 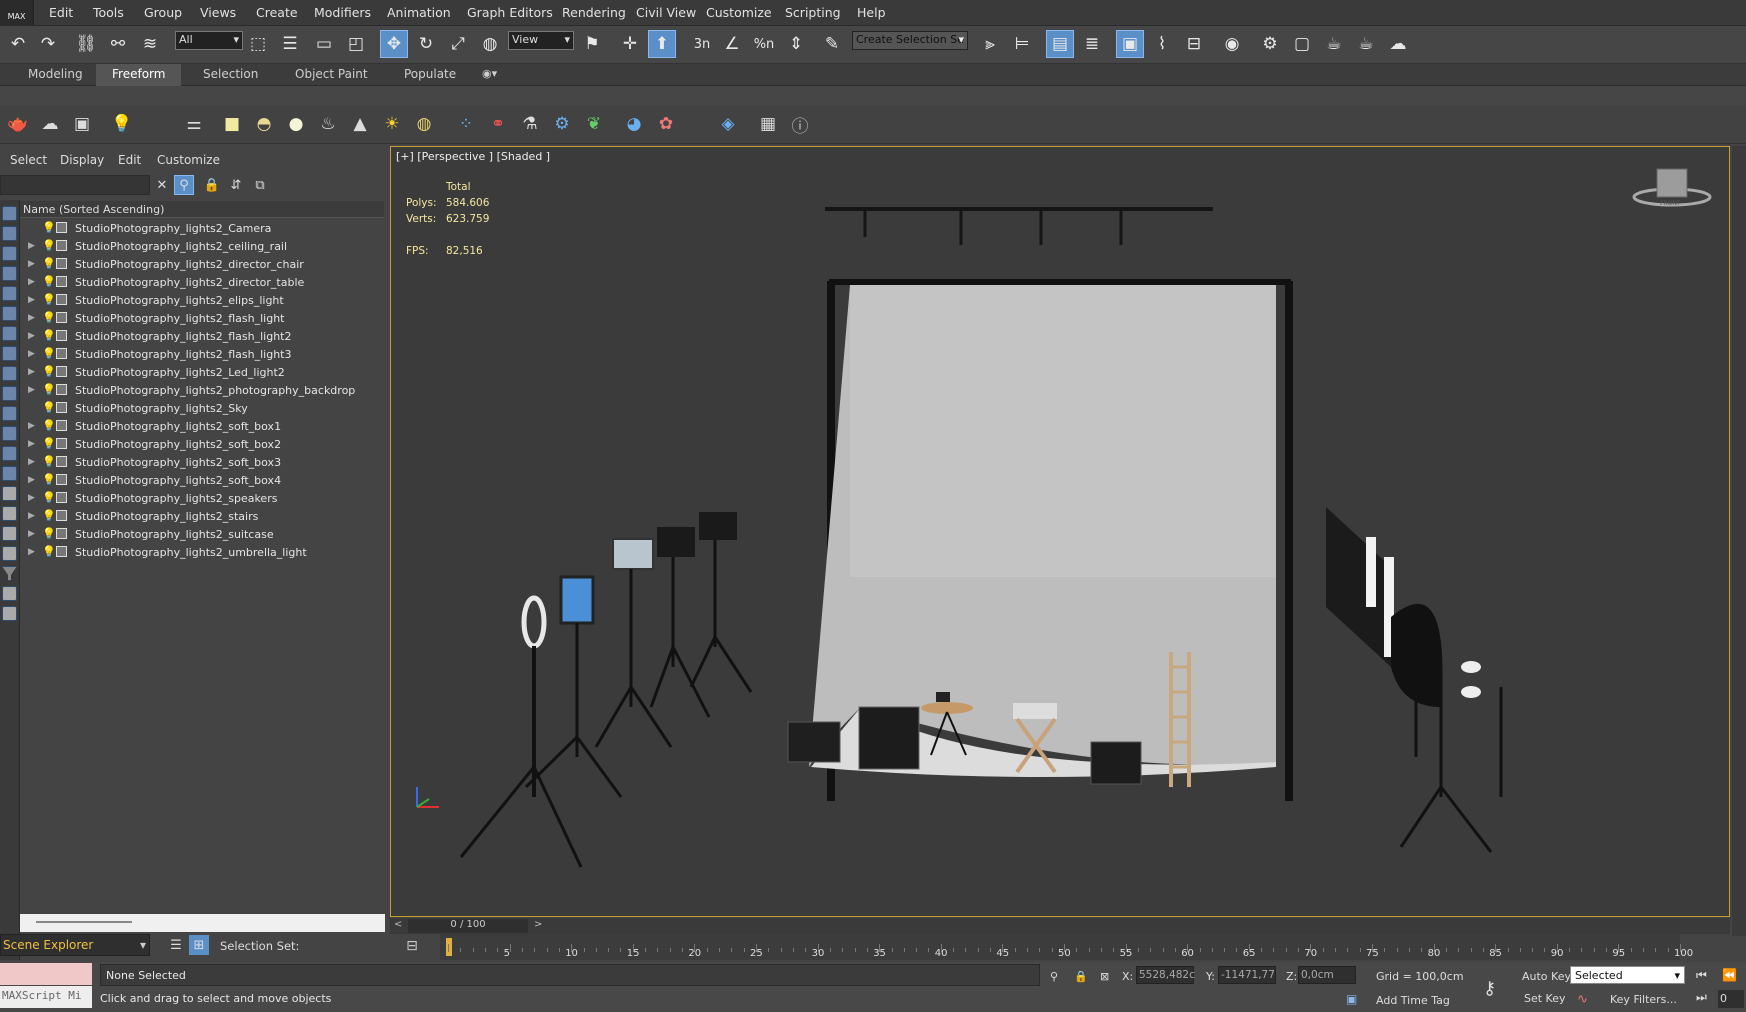 I want to click on lock-icon: 🔒, so click(x=212, y=185).